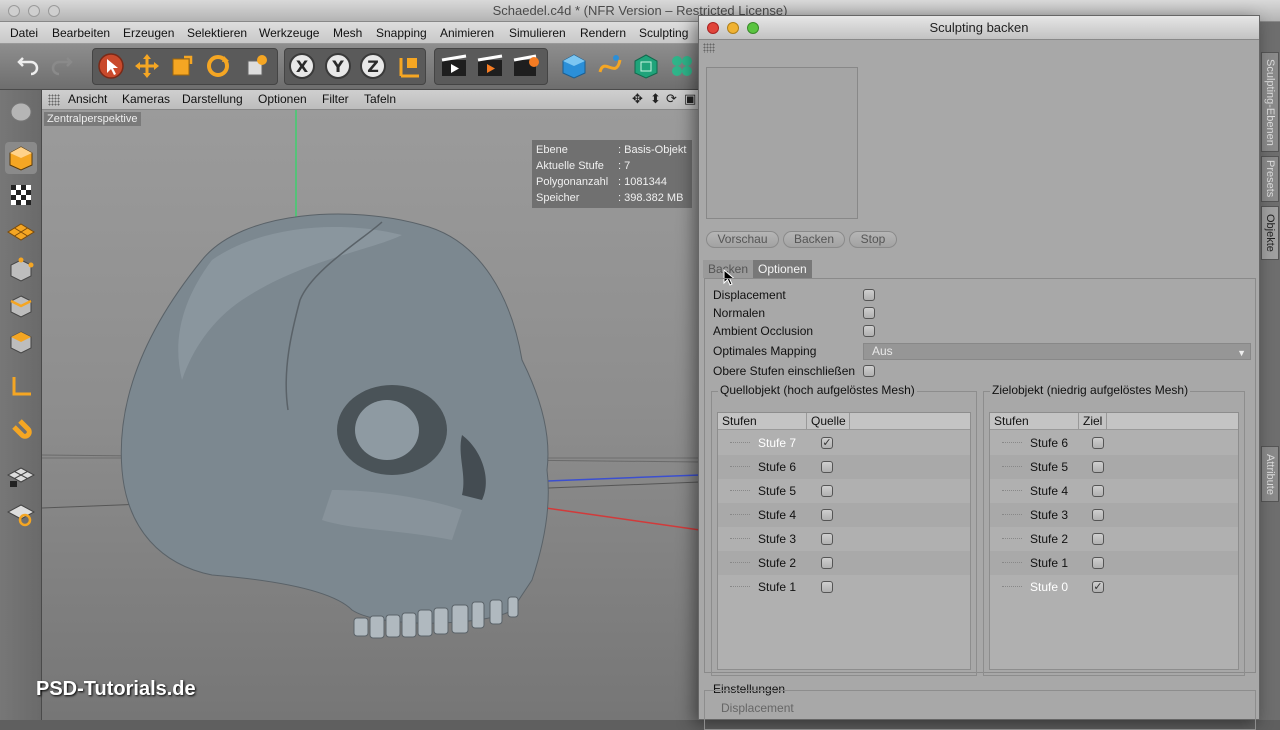 The height and width of the screenshot is (730, 1280). Describe the element at coordinates (21, 232) in the screenshot. I see `workplane-icon` at that location.